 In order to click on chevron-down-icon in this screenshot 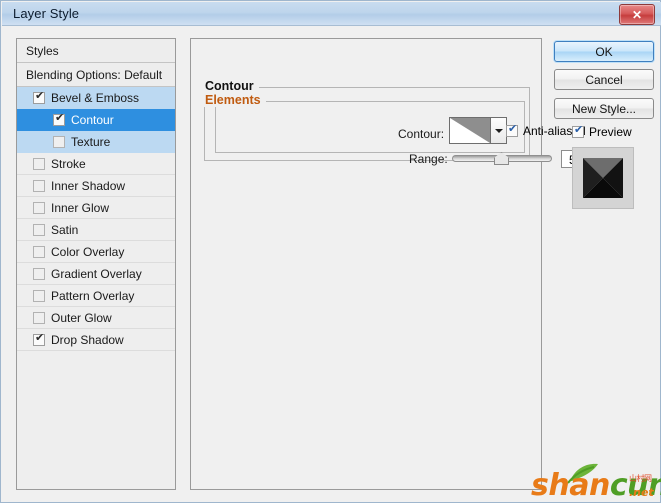, I will do `click(499, 131)`.